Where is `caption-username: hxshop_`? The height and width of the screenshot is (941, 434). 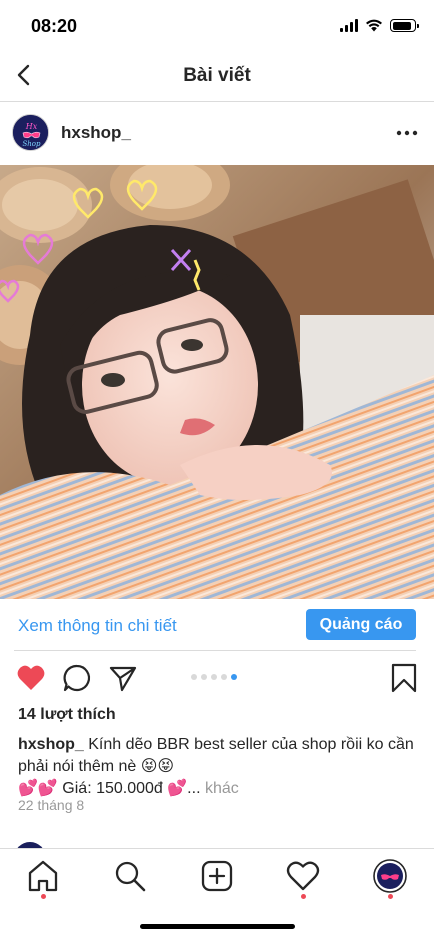
caption-username: hxshop_ is located at coordinates (51, 744).